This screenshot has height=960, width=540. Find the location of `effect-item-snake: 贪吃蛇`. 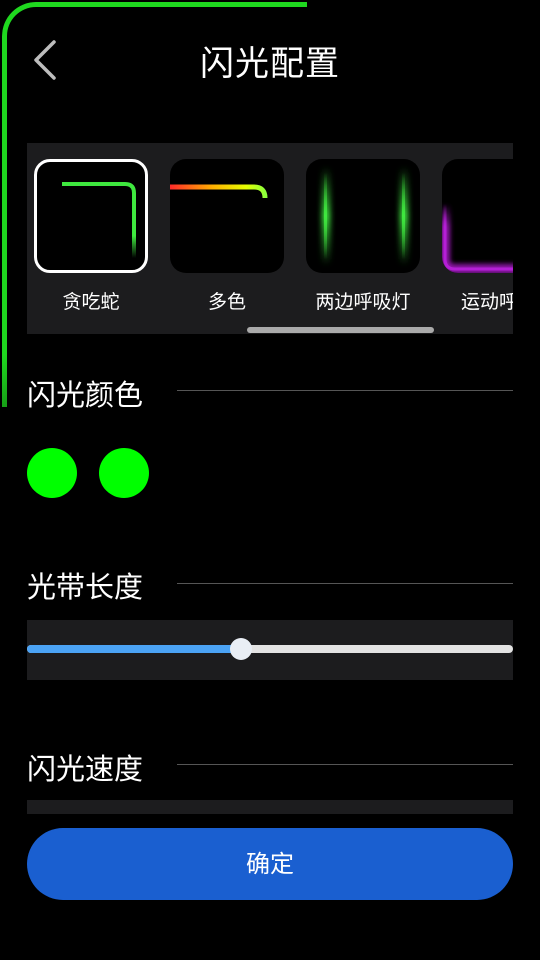

effect-item-snake: 贪吃蛇 is located at coordinates (91, 236).